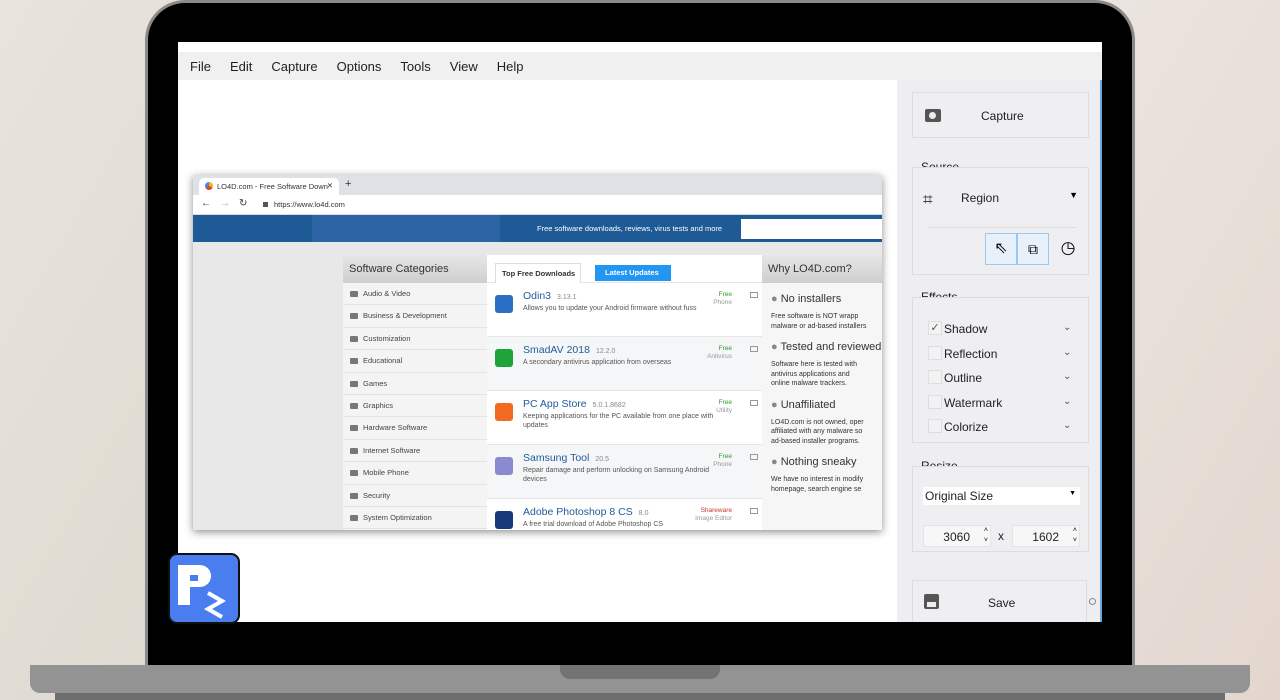  What do you see at coordinates (935, 328) in the screenshot?
I see `effect-checkbox: ✓` at bounding box center [935, 328].